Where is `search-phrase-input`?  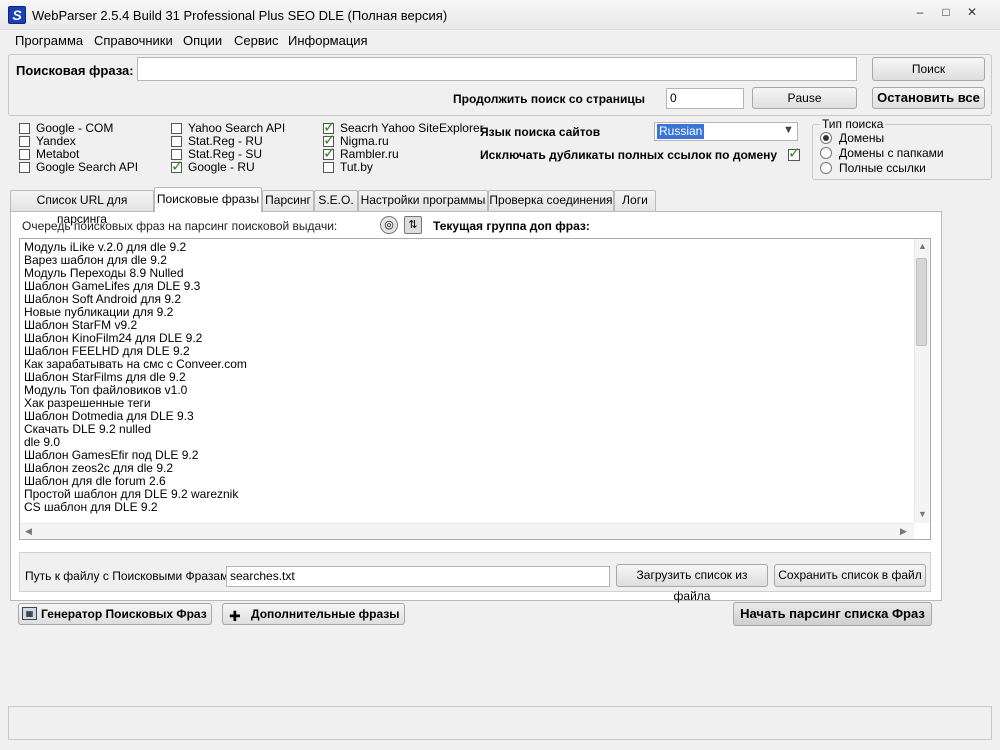
search-phrase-input is located at coordinates (497, 69).